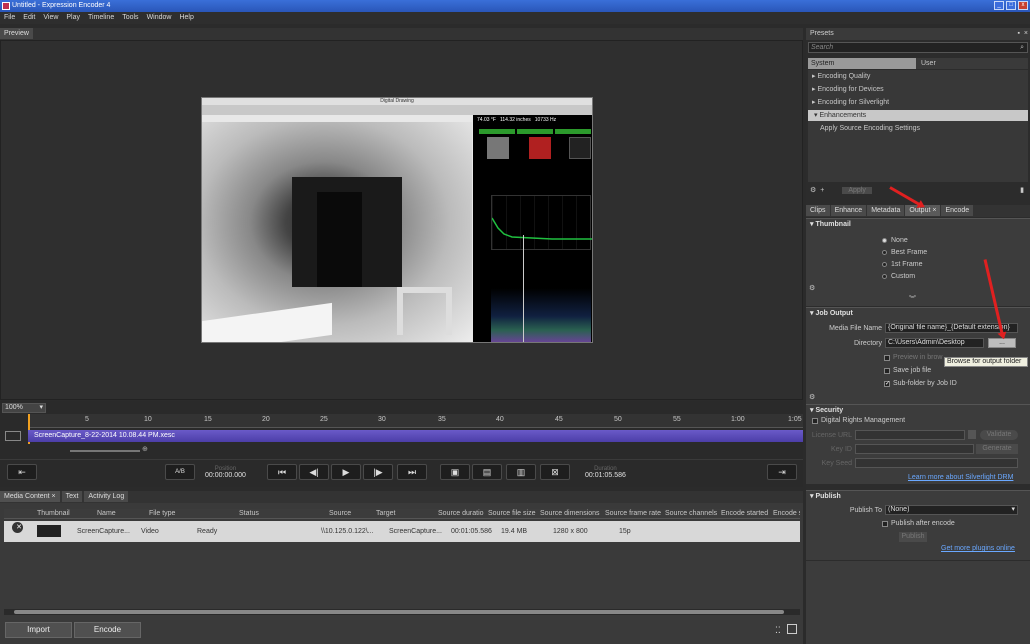 This screenshot has height=644, width=1030. I want to click on key-seed-input, so click(936, 463).